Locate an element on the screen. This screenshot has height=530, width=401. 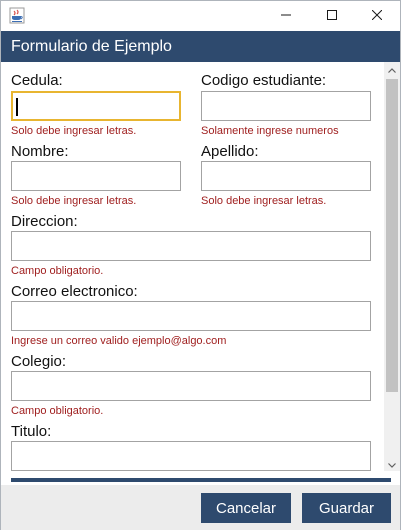
close-button is located at coordinates (377, 16).